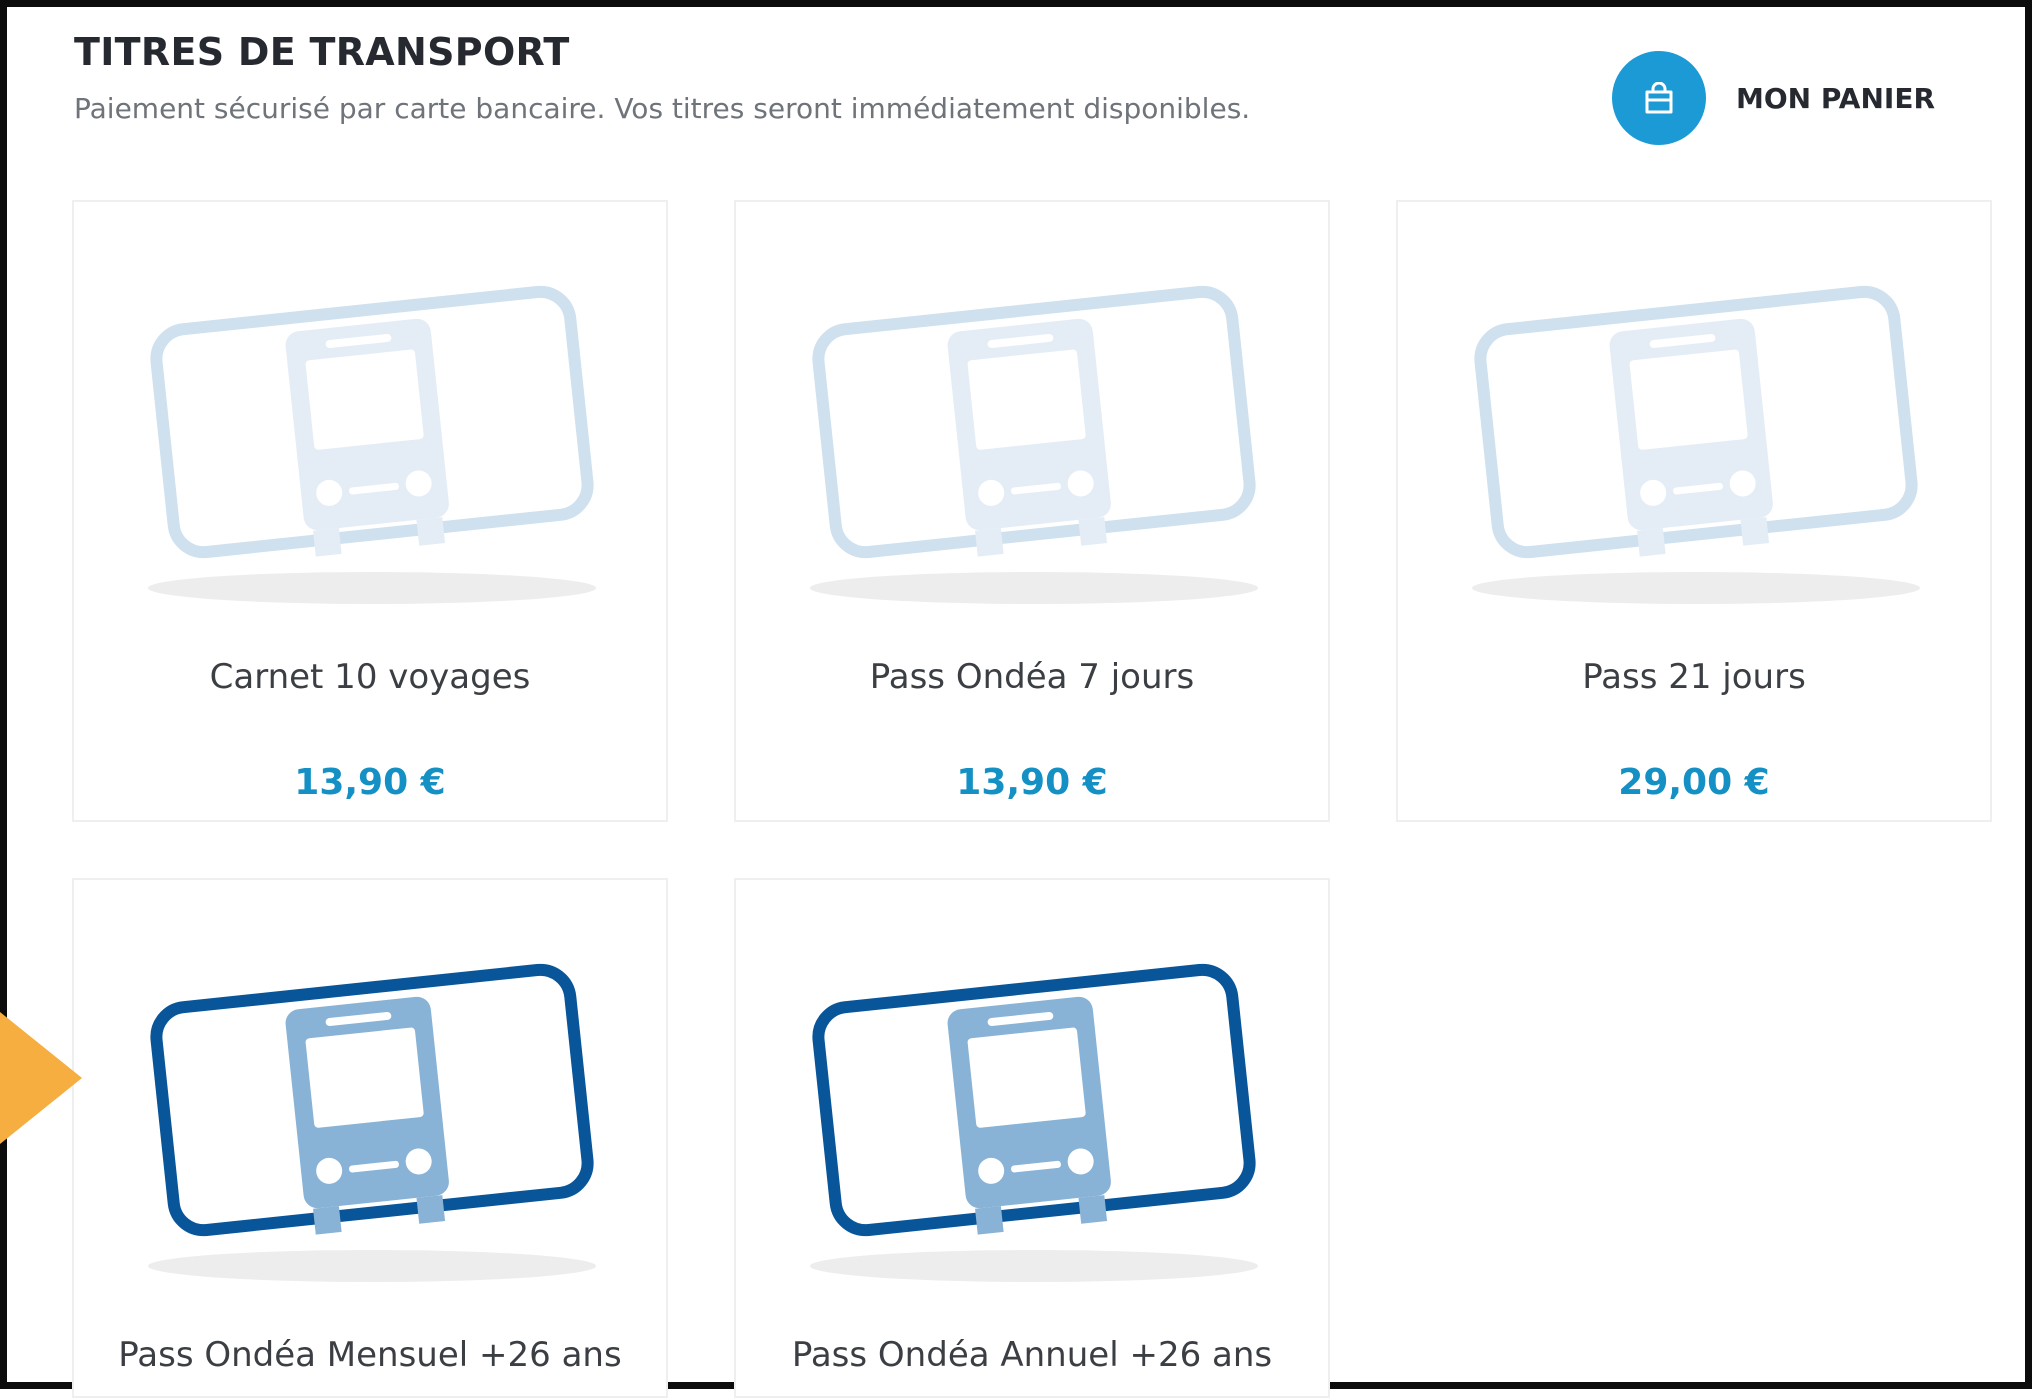 The height and width of the screenshot is (1398, 2032). Describe the element at coordinates (41, 1078) in the screenshot. I see `pointer-arrow` at that location.